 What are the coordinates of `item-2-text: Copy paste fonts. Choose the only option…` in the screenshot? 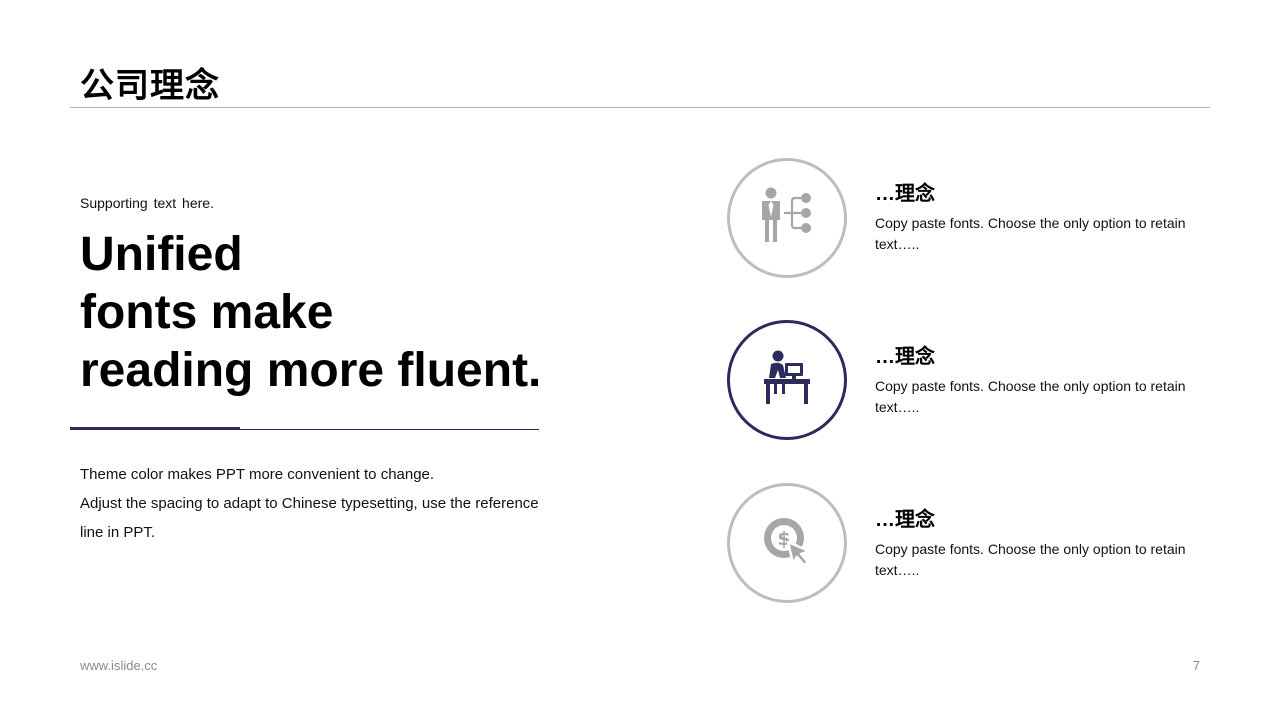 It's located at (1030, 396).